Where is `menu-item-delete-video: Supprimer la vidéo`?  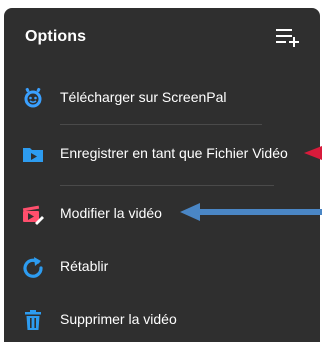 menu-item-delete-video: Supprimer la vidéo is located at coordinates (162, 320).